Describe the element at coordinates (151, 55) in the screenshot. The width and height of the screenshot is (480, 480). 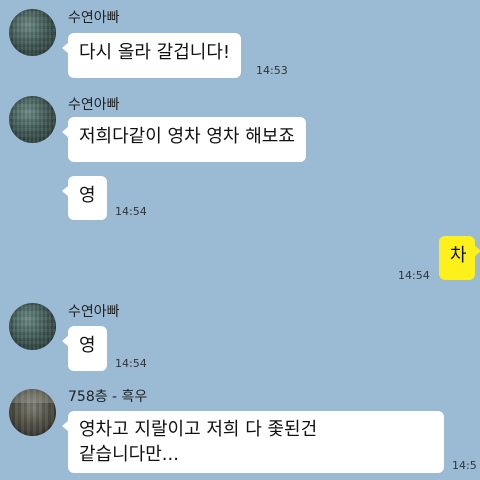
I see `message-bubble: 다시 올라 갈겁니다!` at that location.